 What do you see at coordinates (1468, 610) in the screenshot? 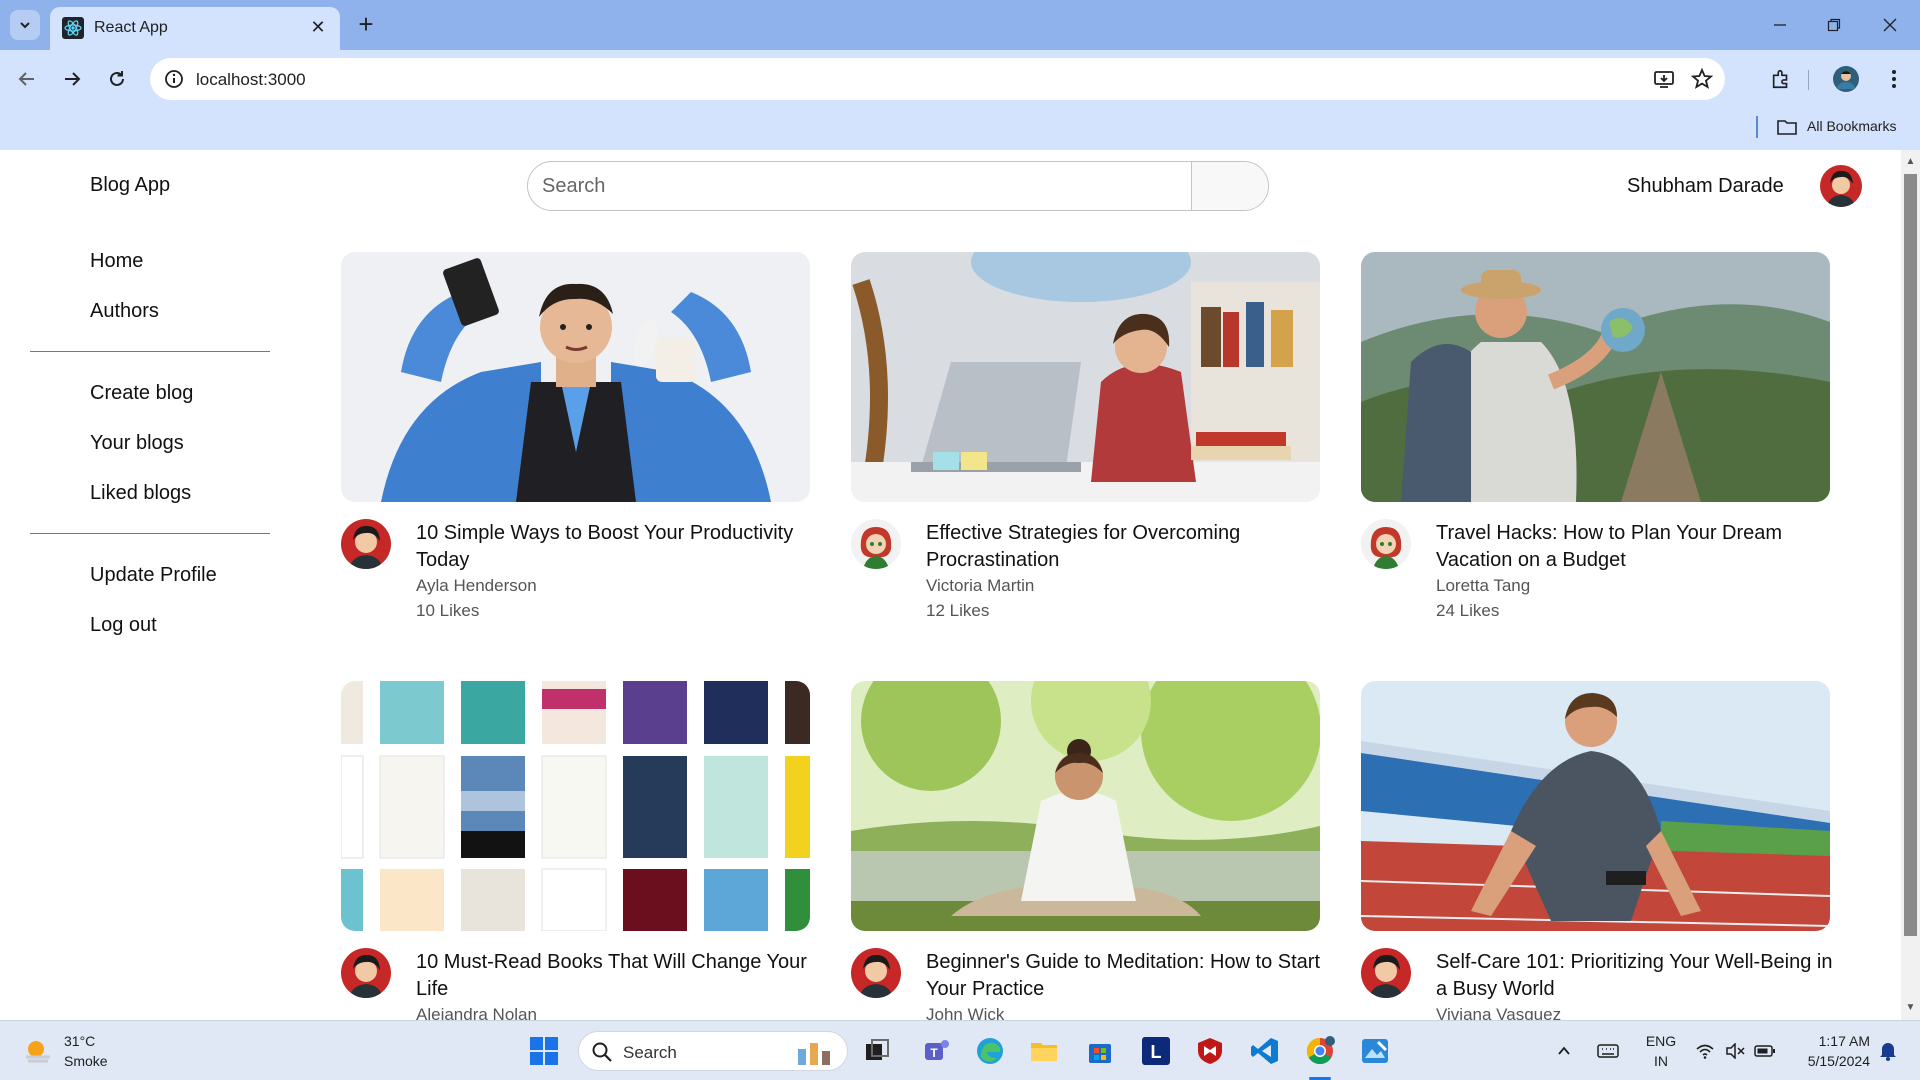
I see `blog-card-likes: 24 Likes` at bounding box center [1468, 610].